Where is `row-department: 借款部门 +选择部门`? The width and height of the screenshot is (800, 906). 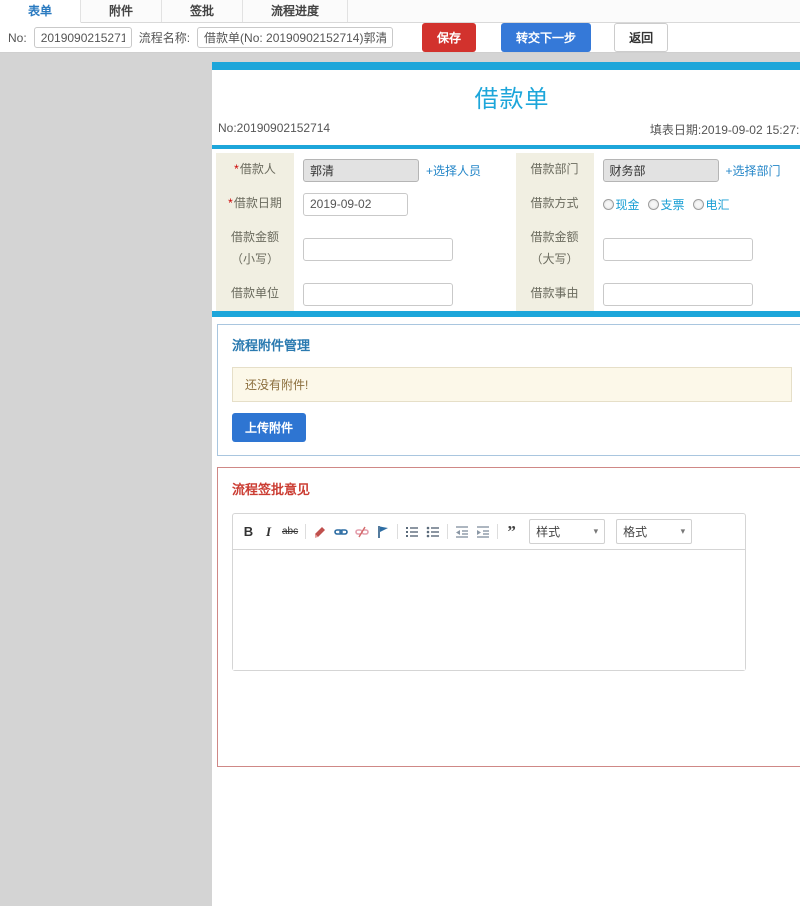
row-department: 借款部门 +选择部门 is located at coordinates (658, 170).